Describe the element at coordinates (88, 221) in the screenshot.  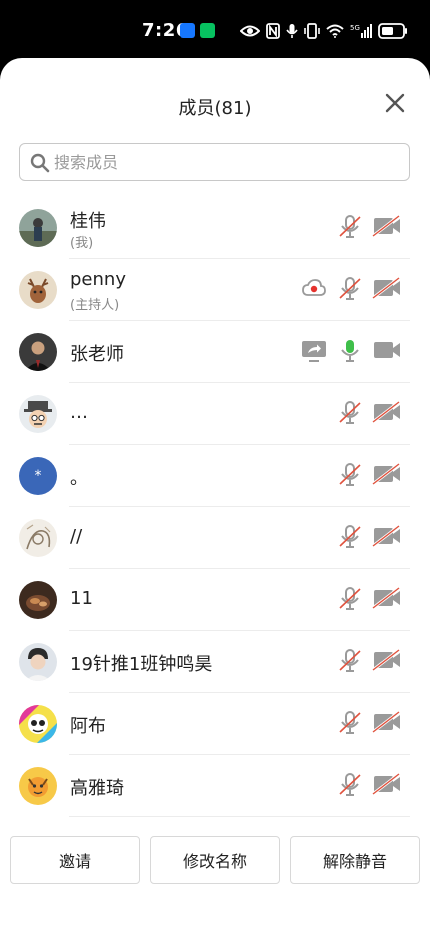
I see `member-name: 桂伟` at that location.